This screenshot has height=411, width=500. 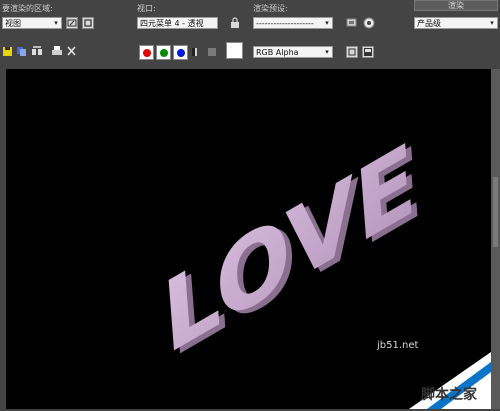 What do you see at coordinates (32, 23) in the screenshot?
I see `region-dropdown: 视图 ▾` at bounding box center [32, 23].